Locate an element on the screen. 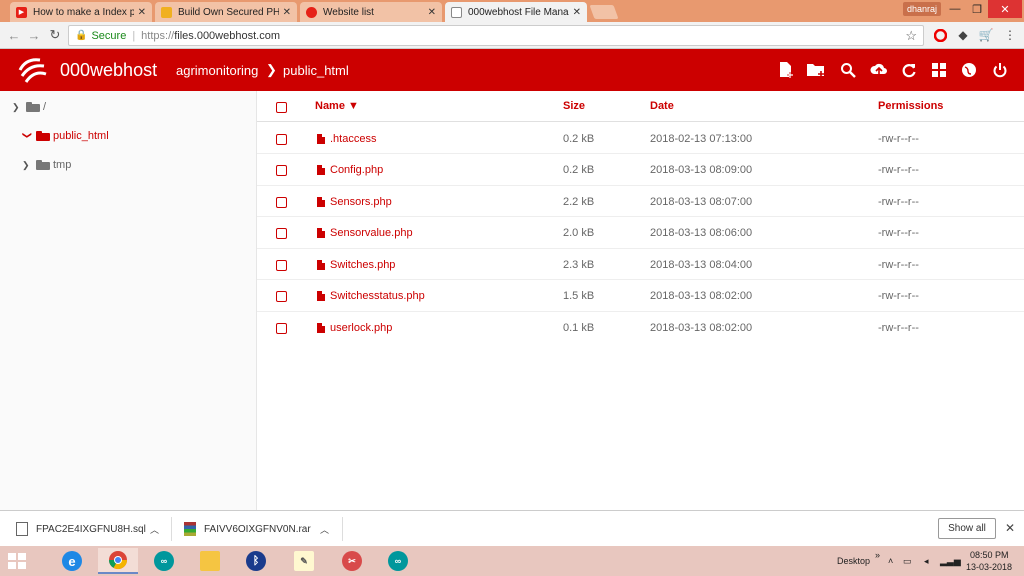 This screenshot has height=576, width=1024. divider is located at coordinates (342, 529).